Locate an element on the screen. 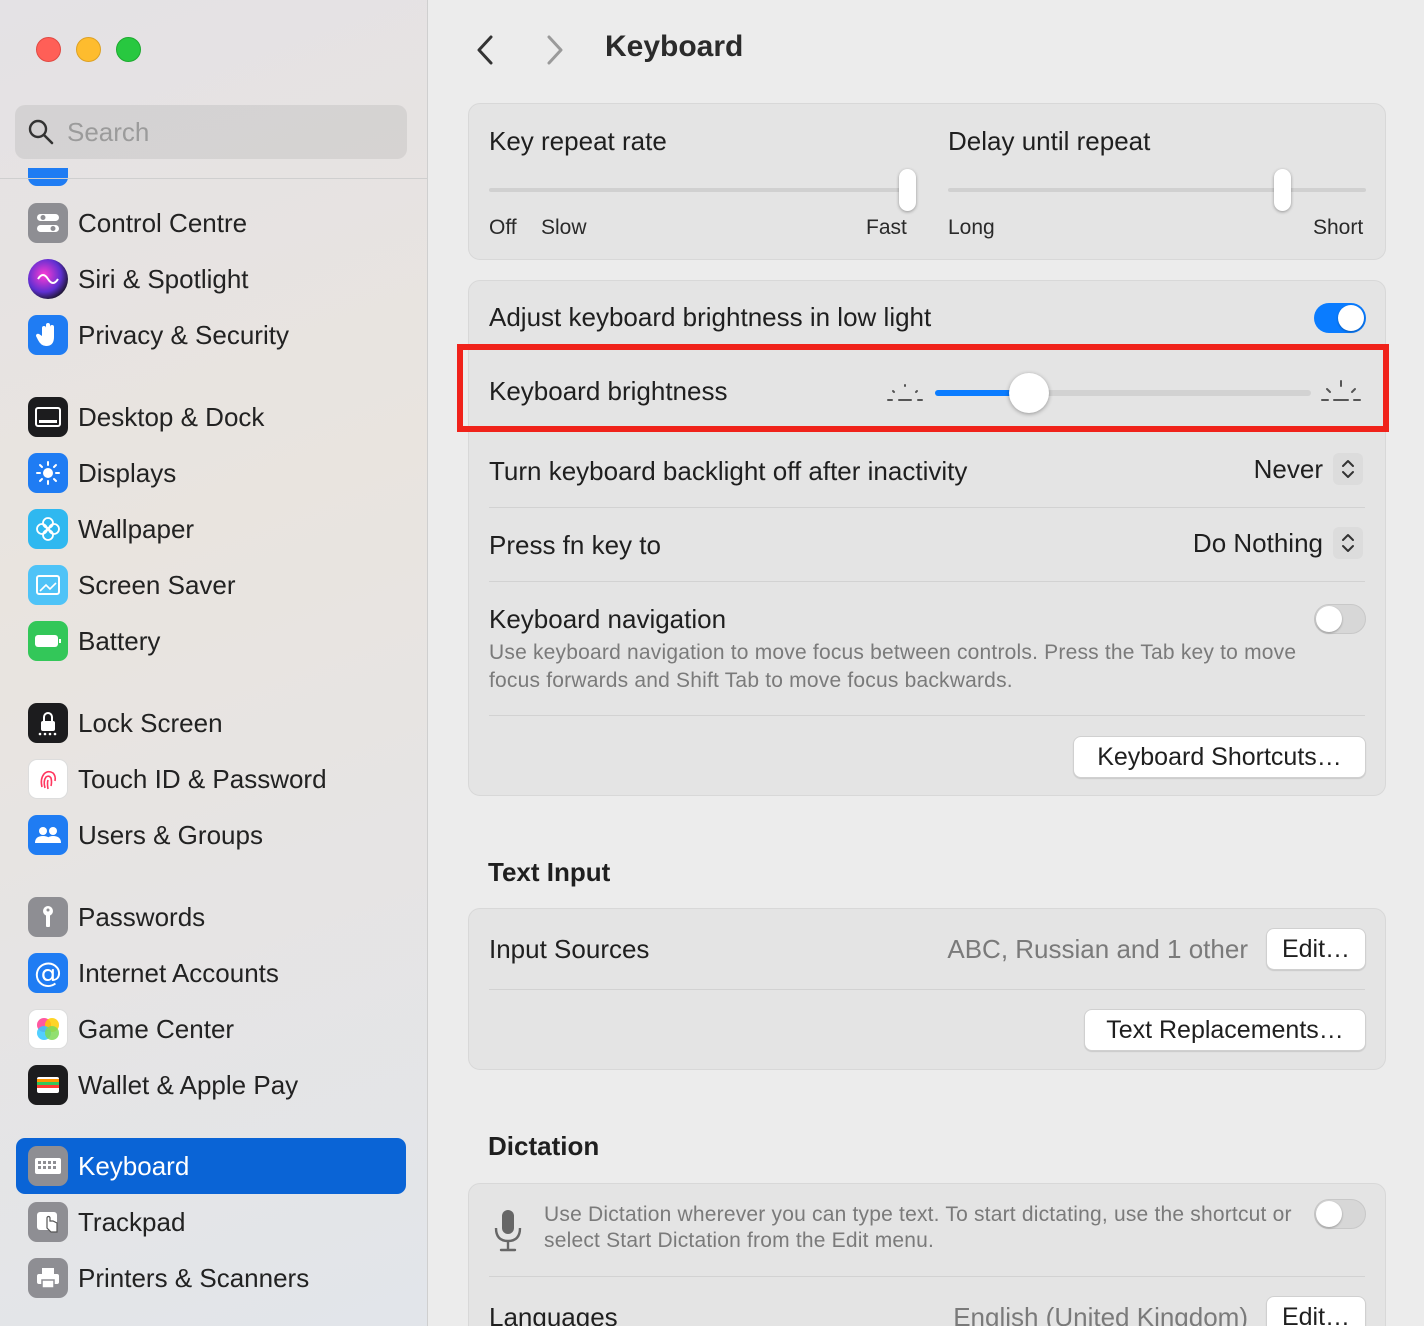  delay-repeat-track is located at coordinates (1157, 190).